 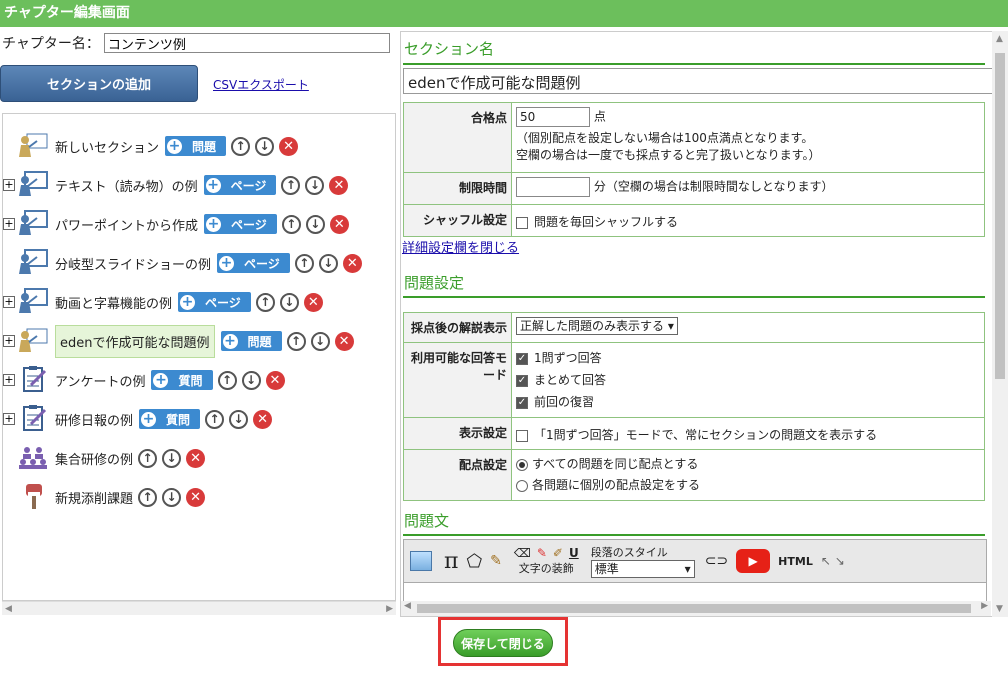 I want to click on score-individual-radio, so click(x=522, y=485).